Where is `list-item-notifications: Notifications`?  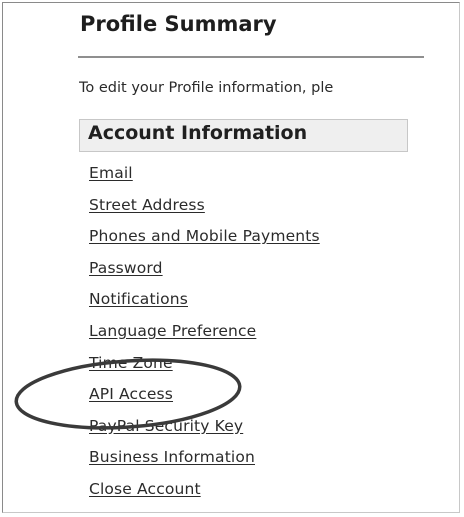
list-item-notifications: Notifications is located at coordinates (204, 304).